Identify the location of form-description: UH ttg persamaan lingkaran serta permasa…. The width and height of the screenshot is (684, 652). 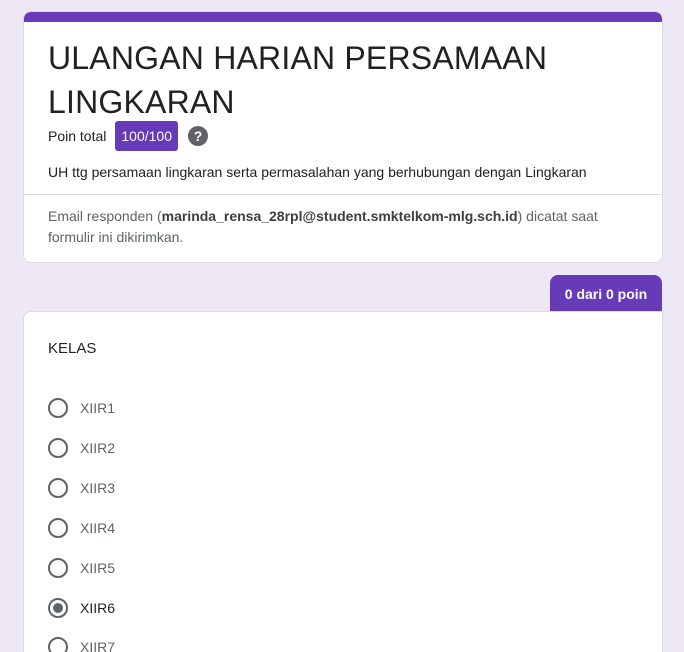
(317, 172).